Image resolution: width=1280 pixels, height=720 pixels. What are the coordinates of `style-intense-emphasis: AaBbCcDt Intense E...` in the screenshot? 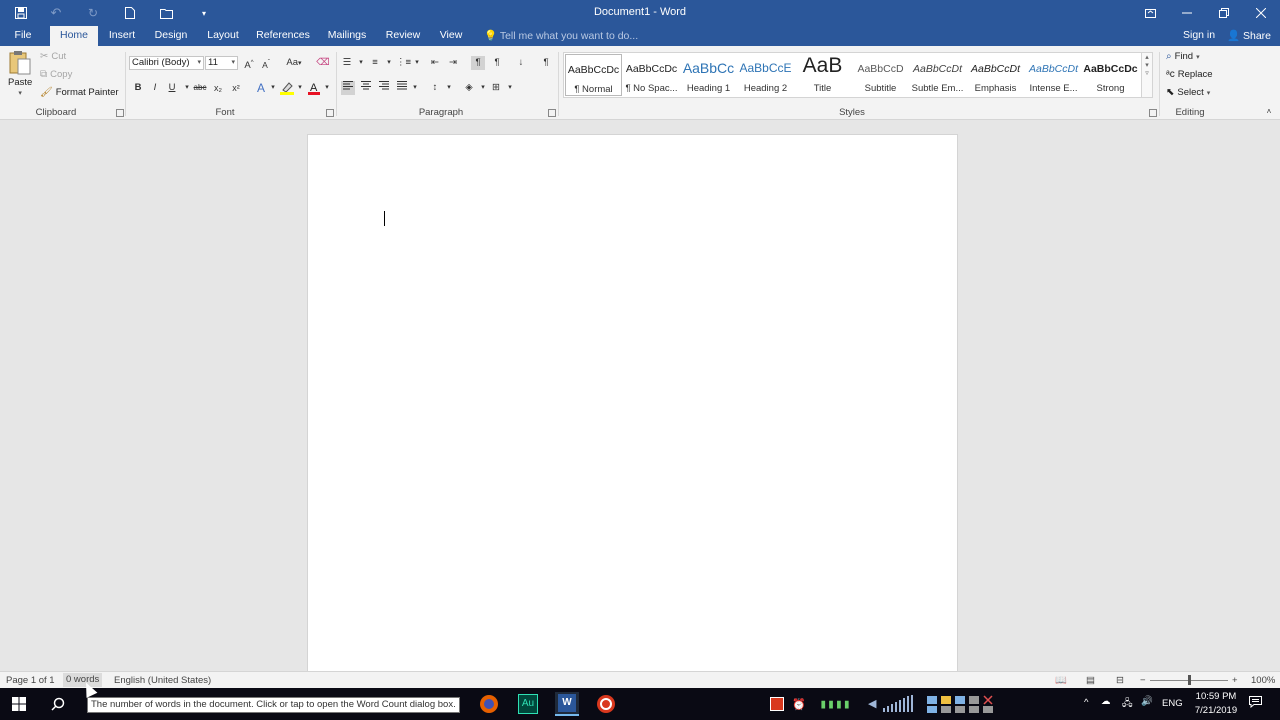 It's located at (1053, 75).